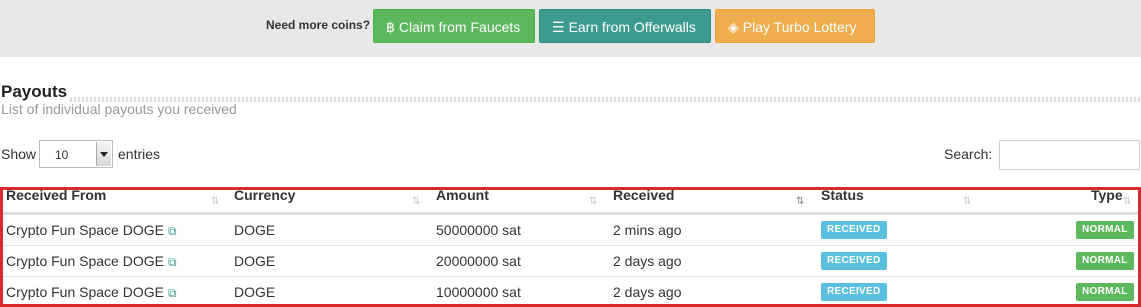  Describe the element at coordinates (632, 27) in the screenshot. I see `earn-offerwalls-label: Earn from Offerwalls` at that location.